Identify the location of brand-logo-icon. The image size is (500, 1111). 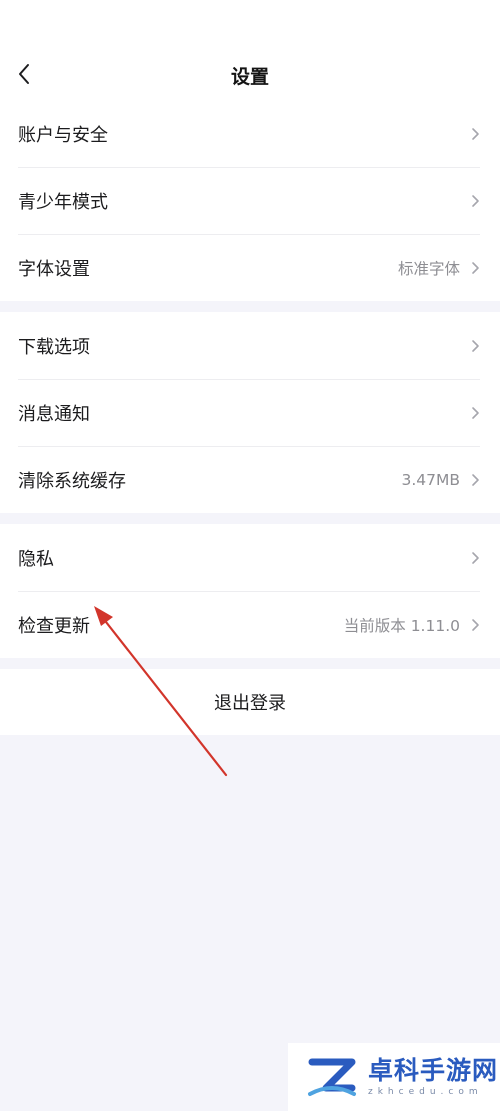
(332, 1077).